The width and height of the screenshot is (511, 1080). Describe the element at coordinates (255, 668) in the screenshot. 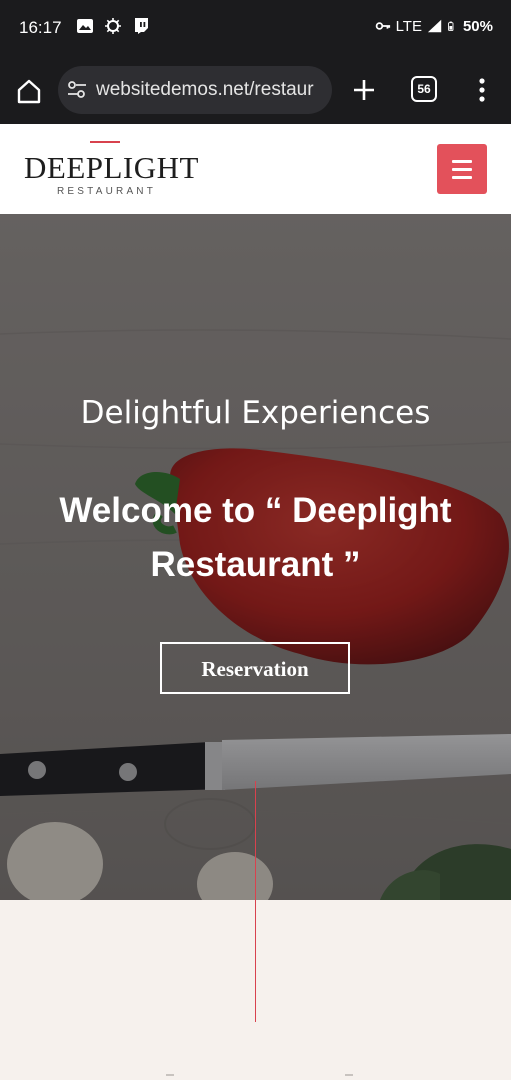

I see `reservation-button: Reservation` at that location.